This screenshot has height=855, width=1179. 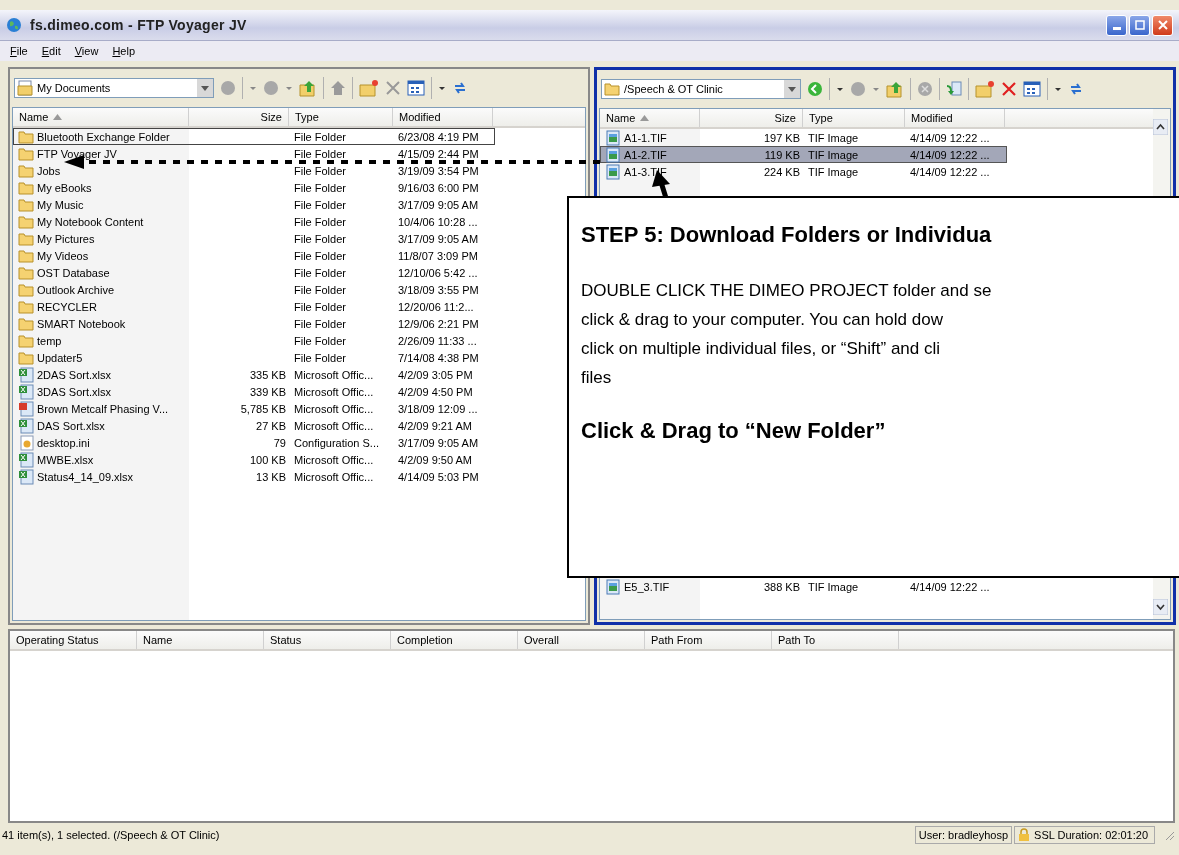 I want to click on download-icon, so click(x=954, y=89).